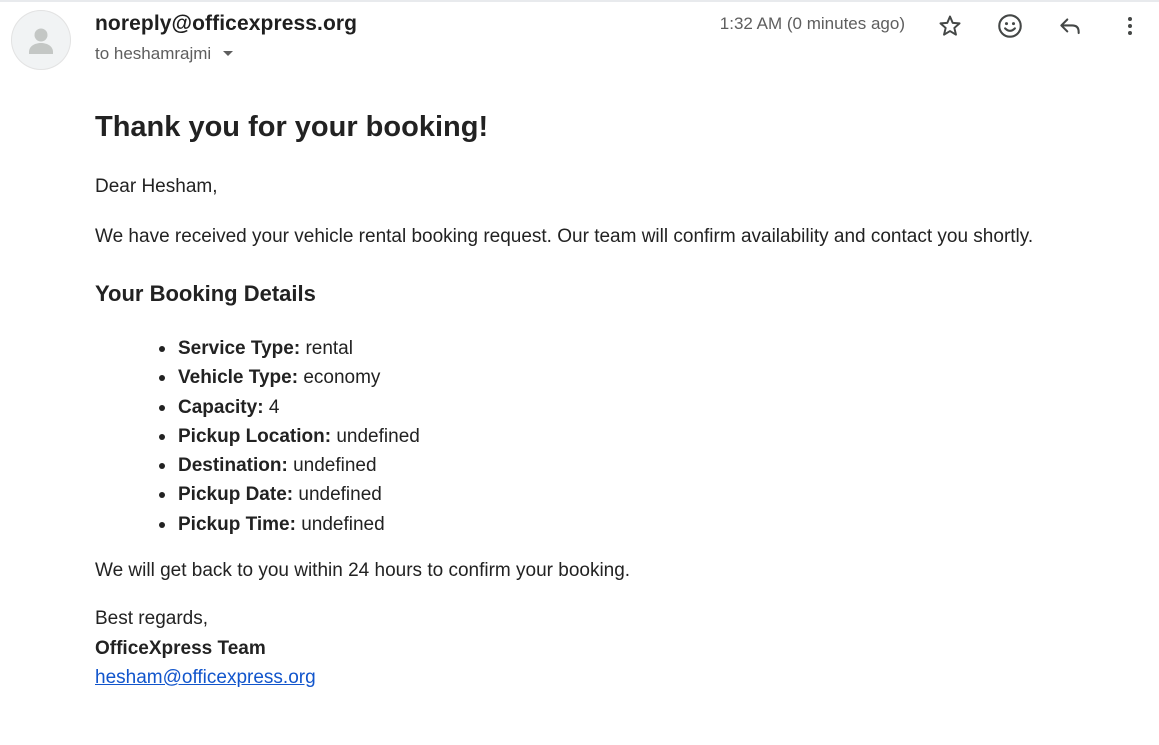 This screenshot has width=1159, height=745. Describe the element at coordinates (238, 378) in the screenshot. I see `detail-label: Vehicle Type:` at that location.